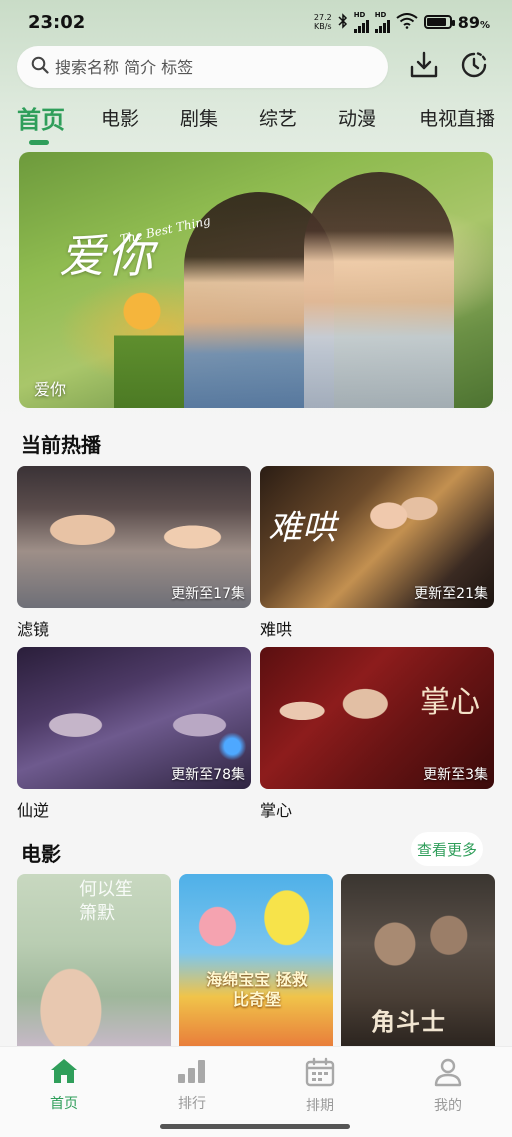  What do you see at coordinates (57, 22) in the screenshot?
I see `status-time: 23:02` at bounding box center [57, 22].